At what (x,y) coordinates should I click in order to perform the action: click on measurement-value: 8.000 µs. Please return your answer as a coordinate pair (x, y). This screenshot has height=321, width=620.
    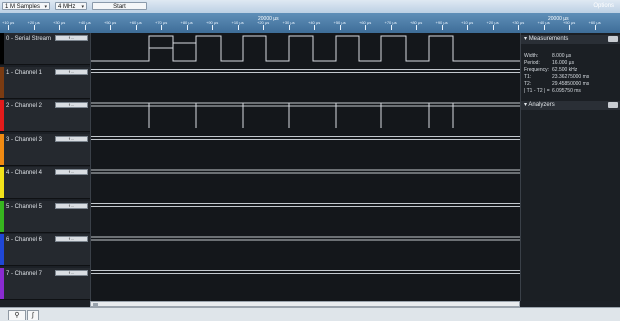
    Looking at the image, I should click on (562, 56).